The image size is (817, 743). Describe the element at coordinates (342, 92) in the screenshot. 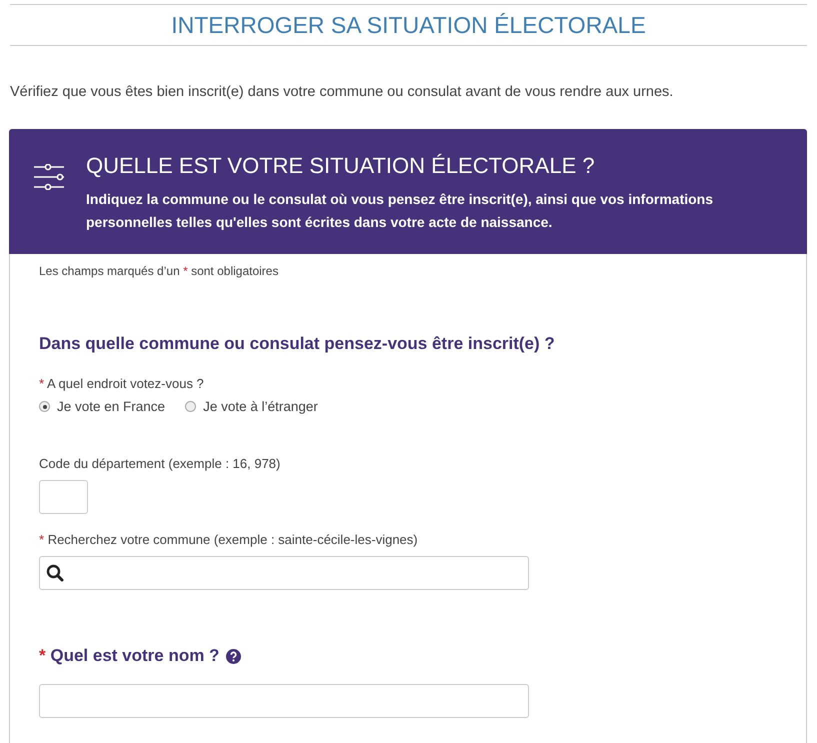

I see `intro-text: Vérifiez que vous êtes bien inscrit(e) dans votre commune ou consulat avant de vous rendre aux urnes.` at that location.